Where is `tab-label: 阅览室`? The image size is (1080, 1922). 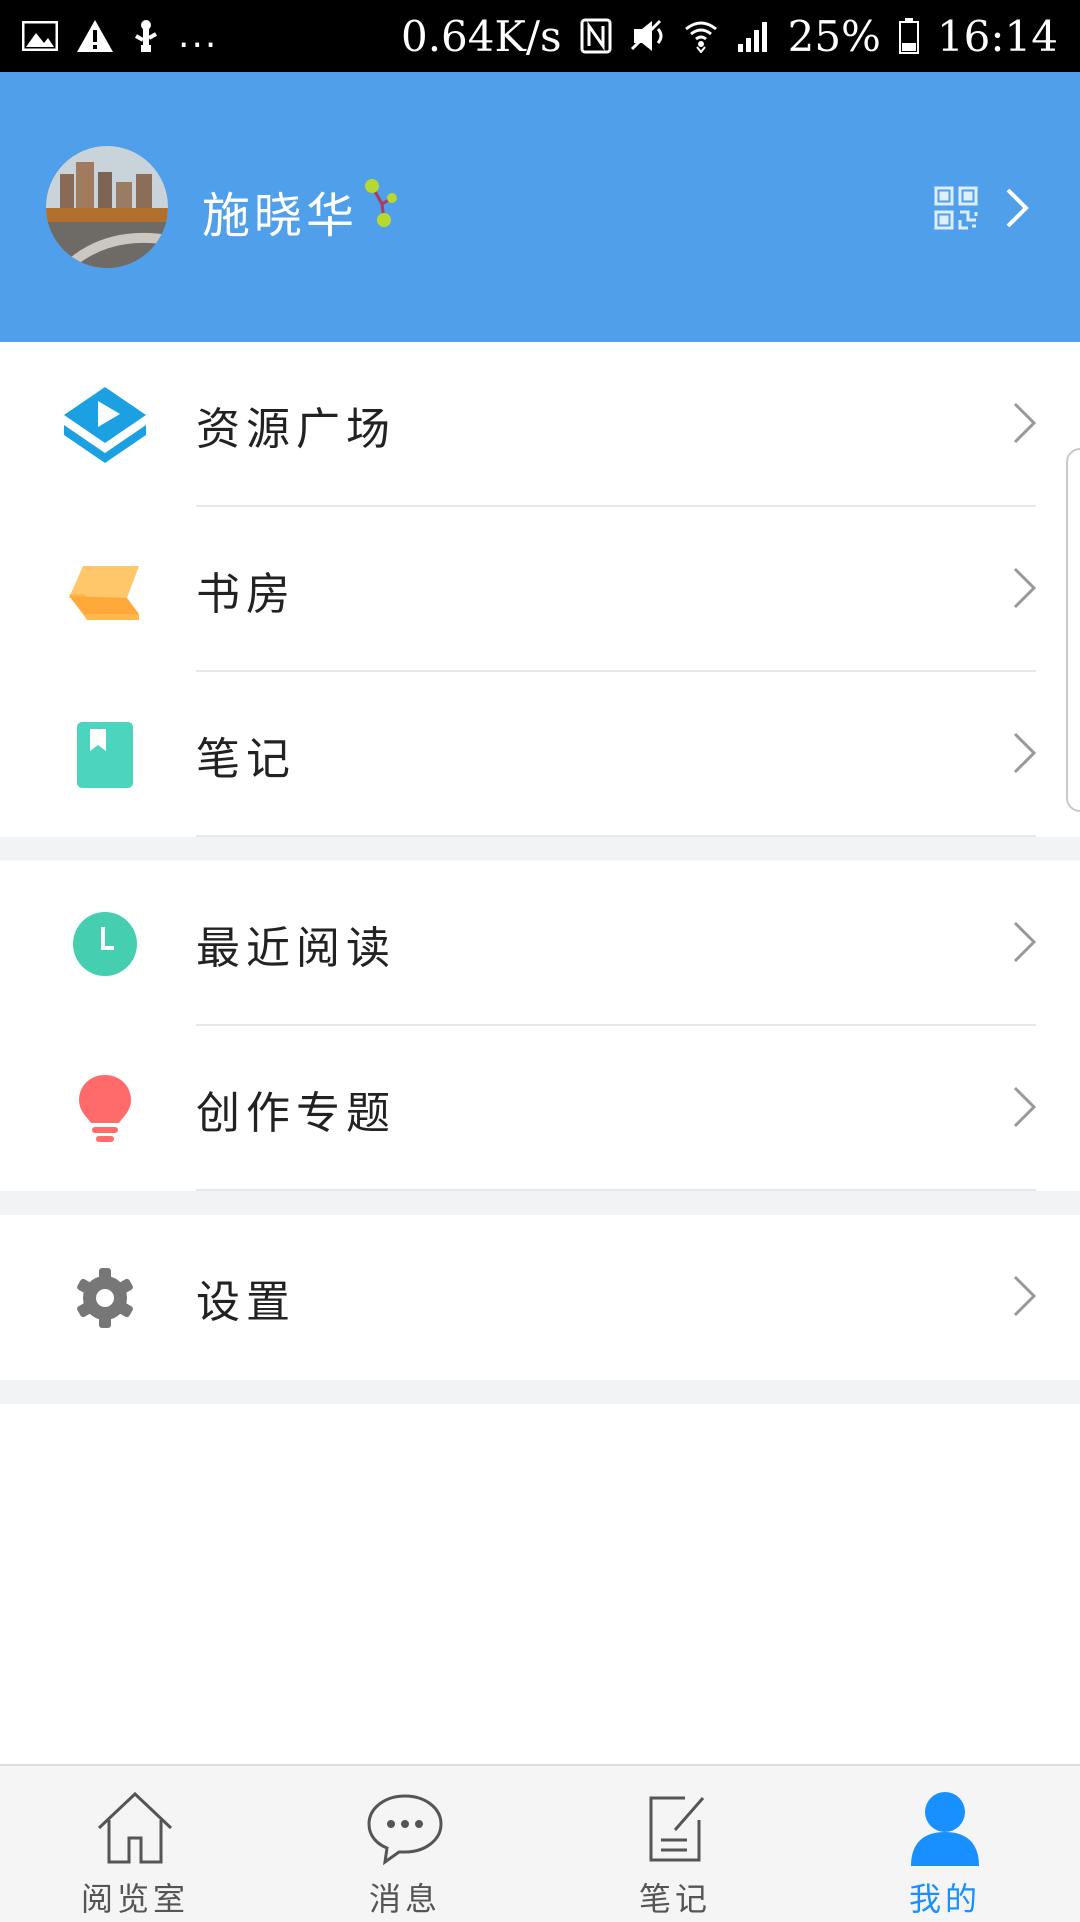 tab-label: 阅览室 is located at coordinates (134, 1899).